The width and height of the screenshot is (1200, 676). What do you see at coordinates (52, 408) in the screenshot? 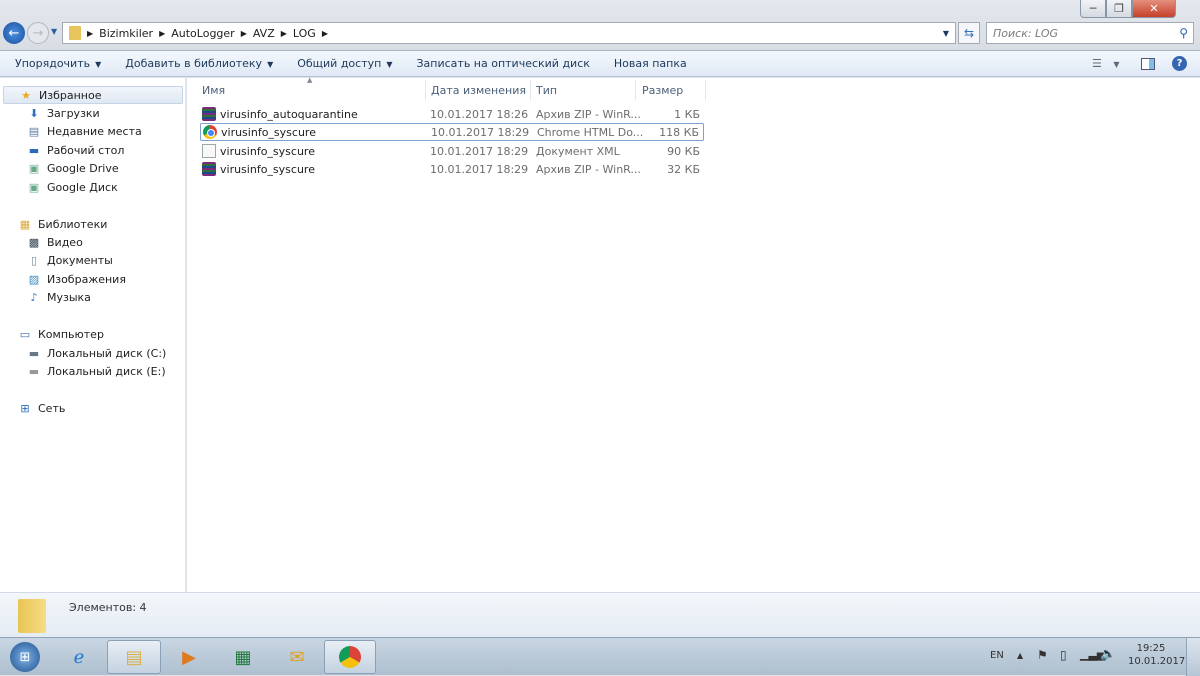
I see `sidebar-label: Сеть` at bounding box center [52, 408].